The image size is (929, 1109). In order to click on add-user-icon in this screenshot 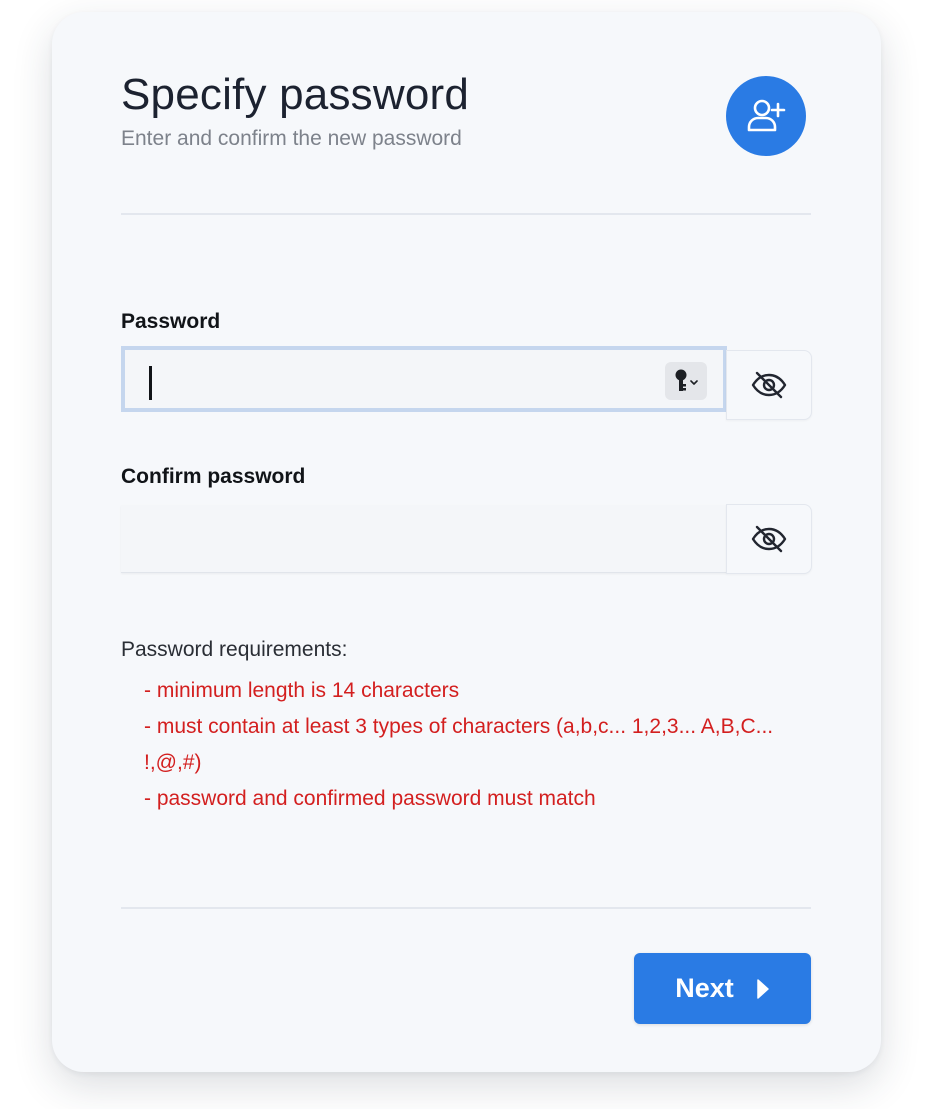, I will do `click(766, 115)`.